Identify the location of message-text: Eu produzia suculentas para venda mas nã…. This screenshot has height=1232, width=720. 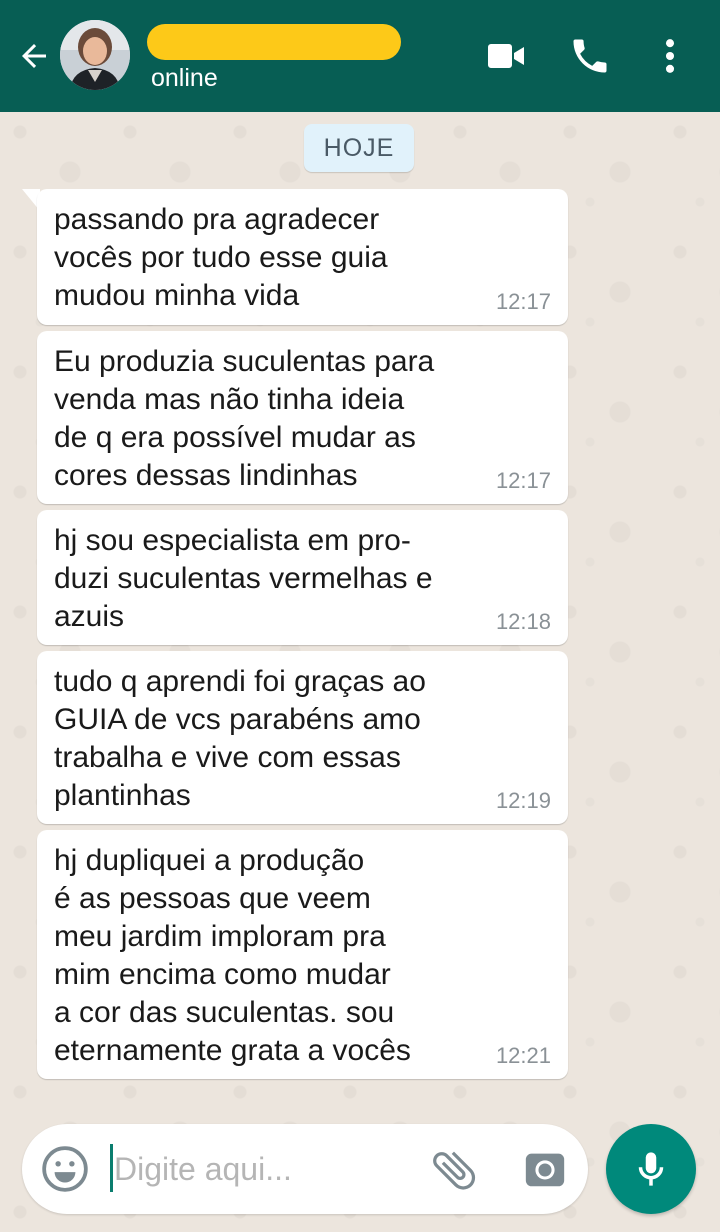
(244, 418).